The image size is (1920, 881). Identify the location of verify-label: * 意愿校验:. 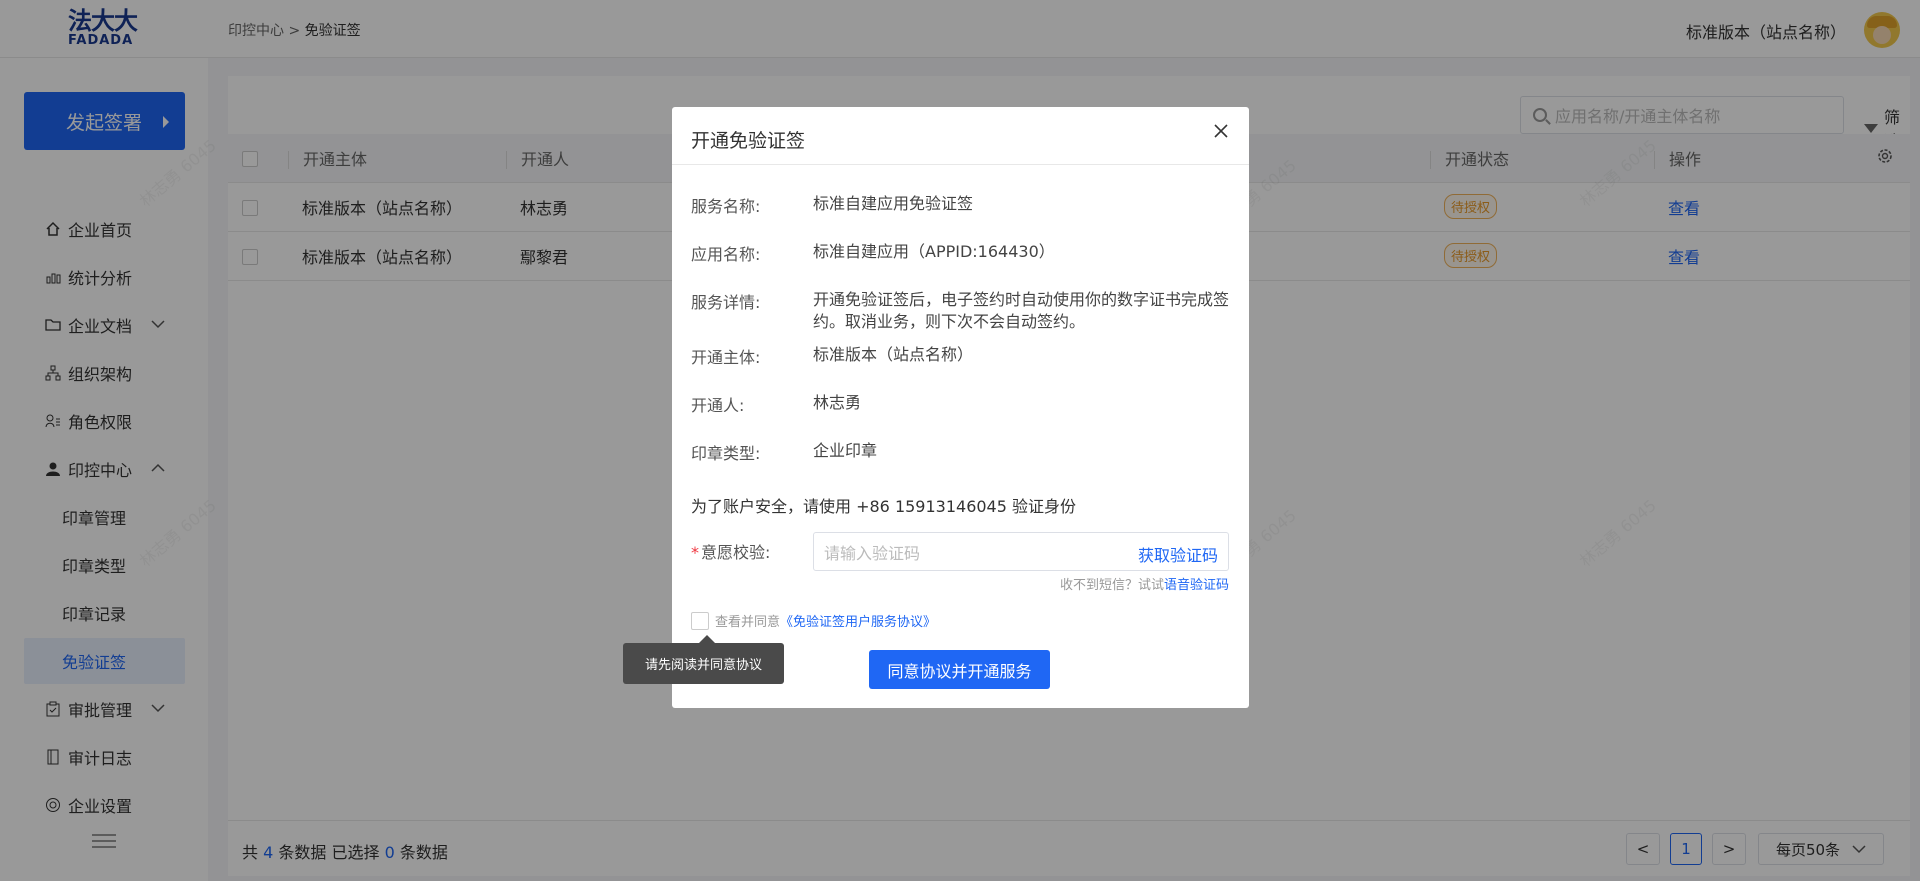
(731, 552).